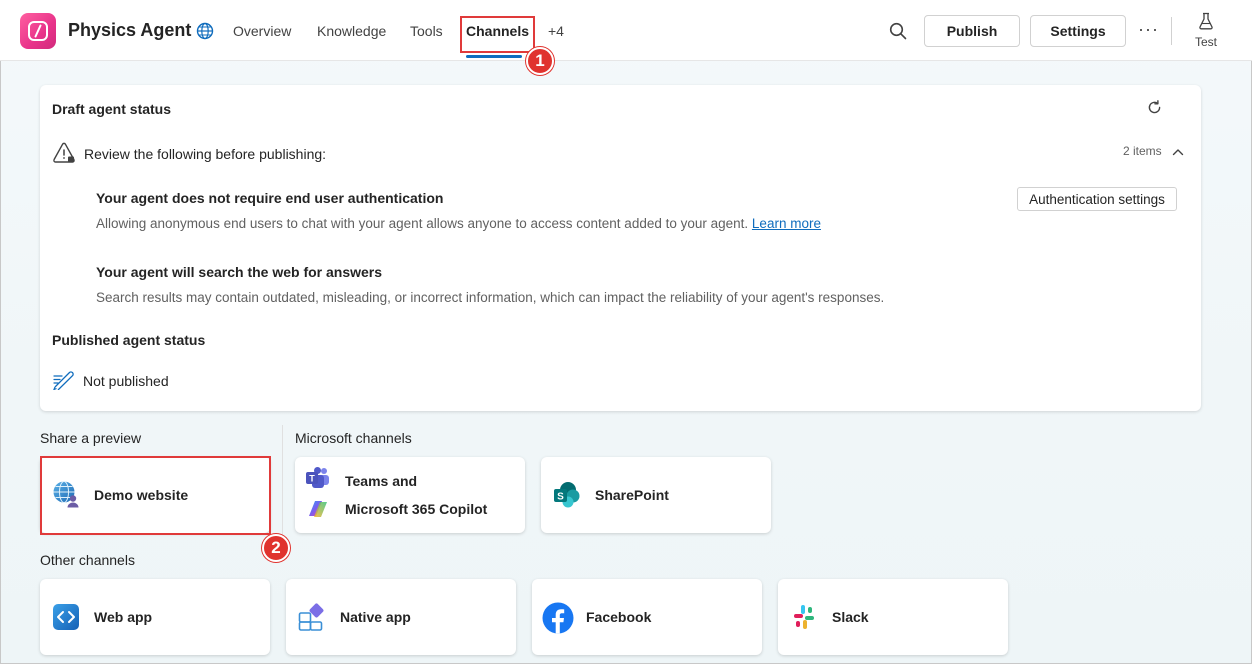 This screenshot has width=1252, height=664. I want to click on active-tab-indicator, so click(494, 56).